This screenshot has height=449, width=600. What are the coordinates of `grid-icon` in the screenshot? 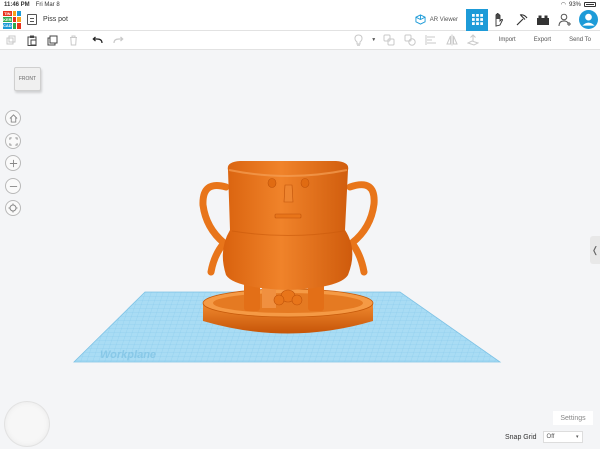 It's located at (477, 19).